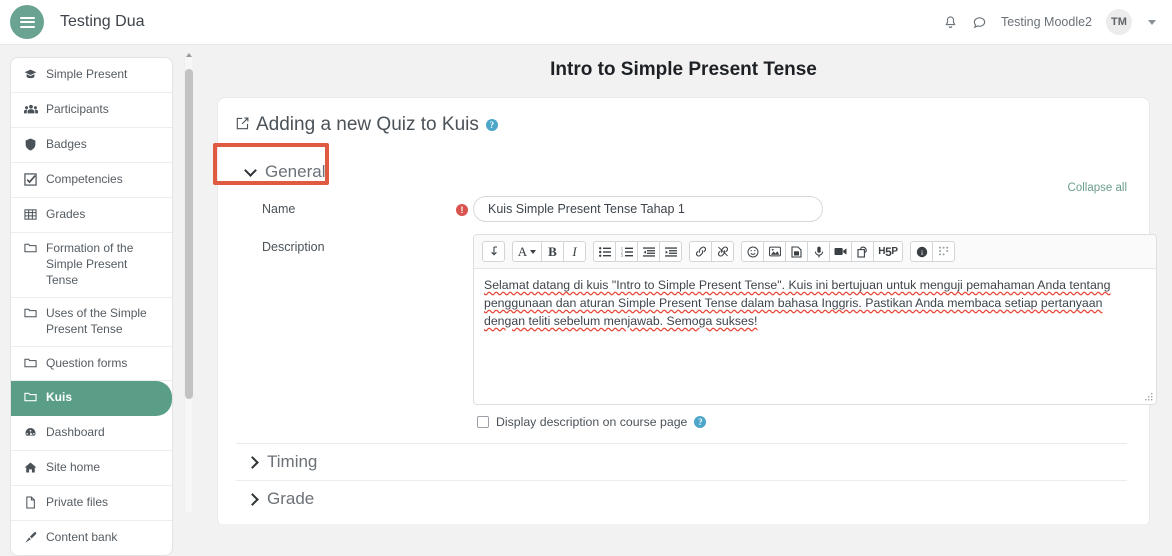  I want to click on form-heading: Adding a new Quiz to Kuis ?, so click(681, 125).